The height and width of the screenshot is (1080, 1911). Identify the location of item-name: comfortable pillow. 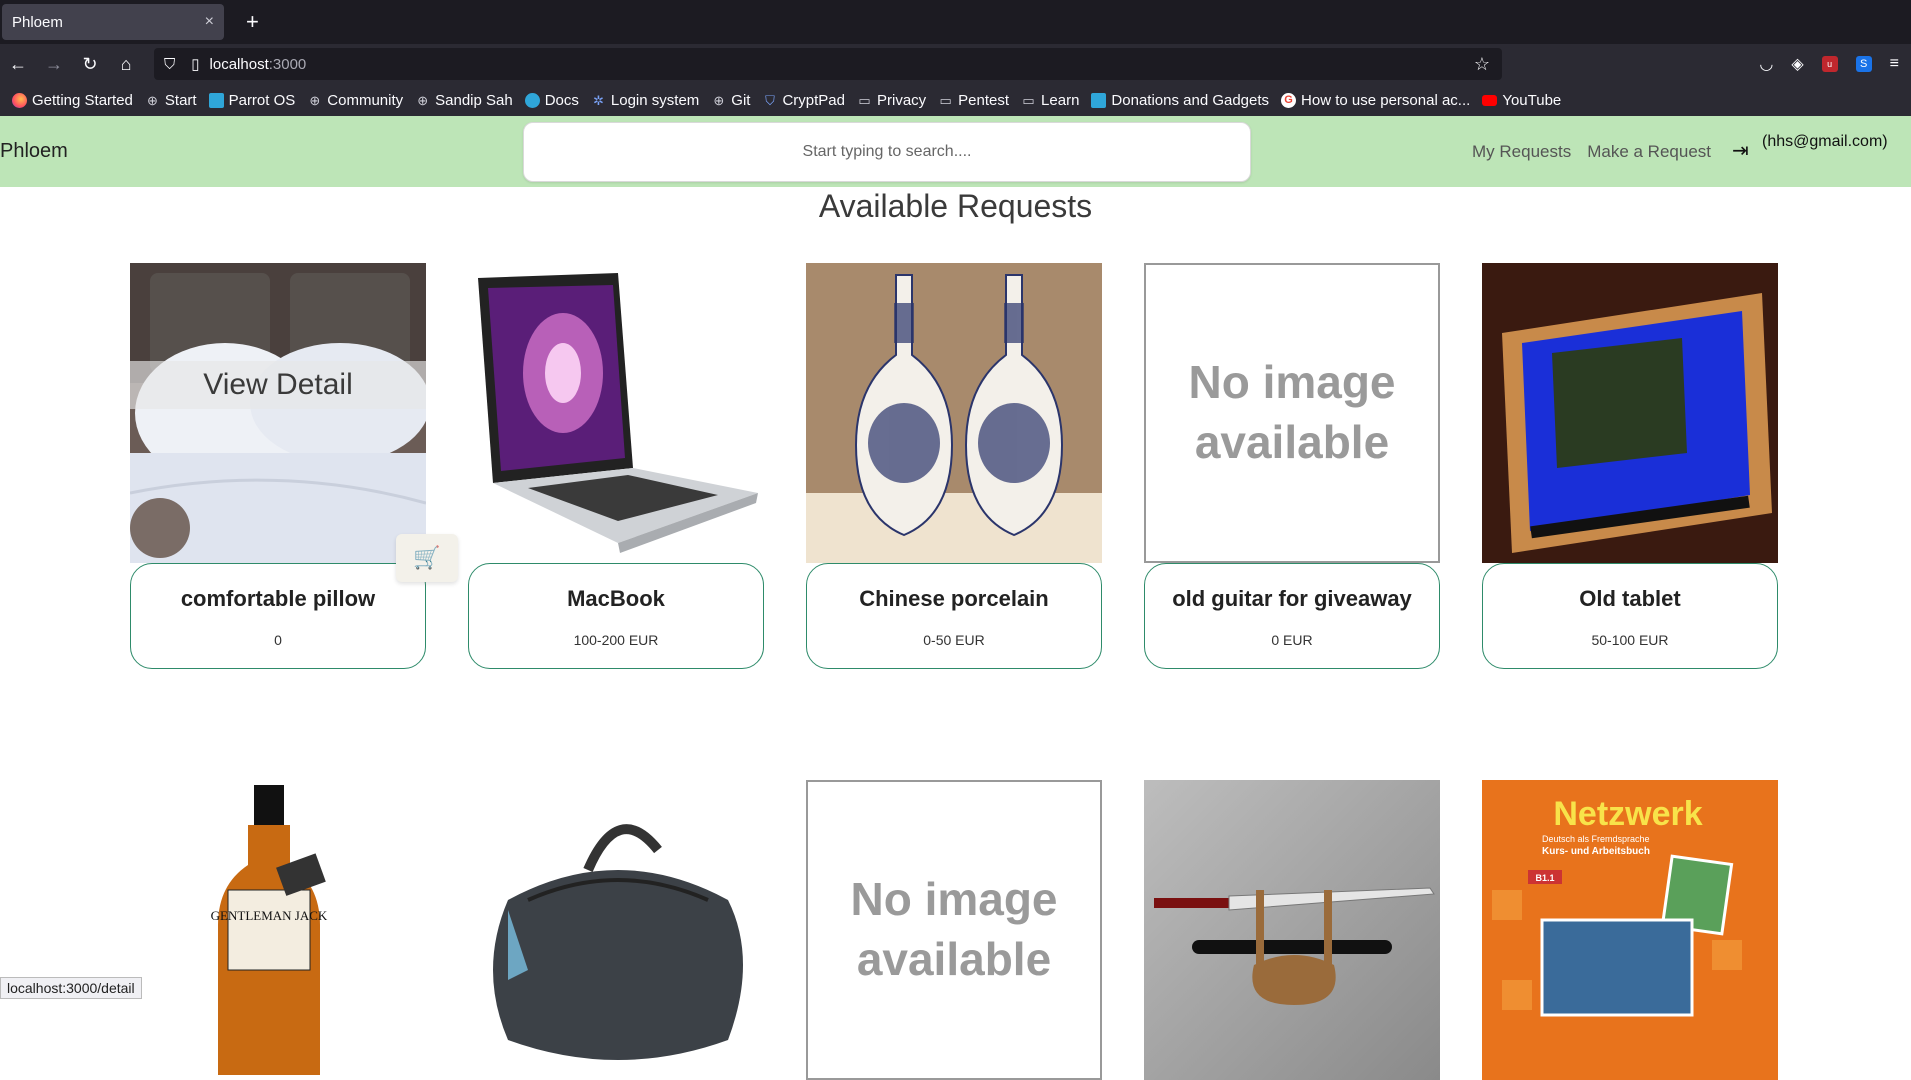
(278, 599).